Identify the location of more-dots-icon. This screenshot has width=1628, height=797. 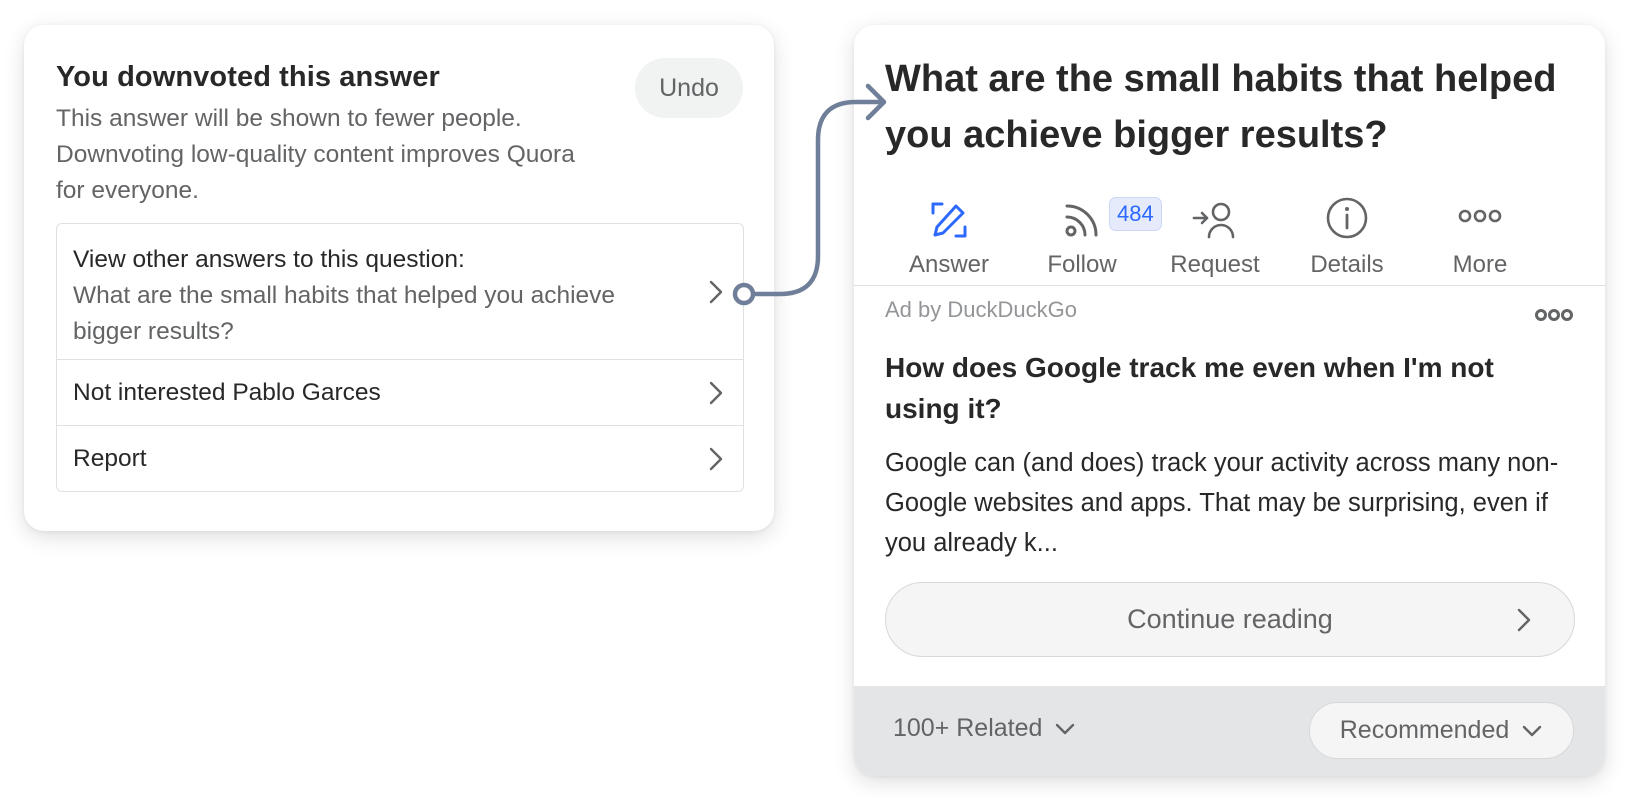
(1480, 216).